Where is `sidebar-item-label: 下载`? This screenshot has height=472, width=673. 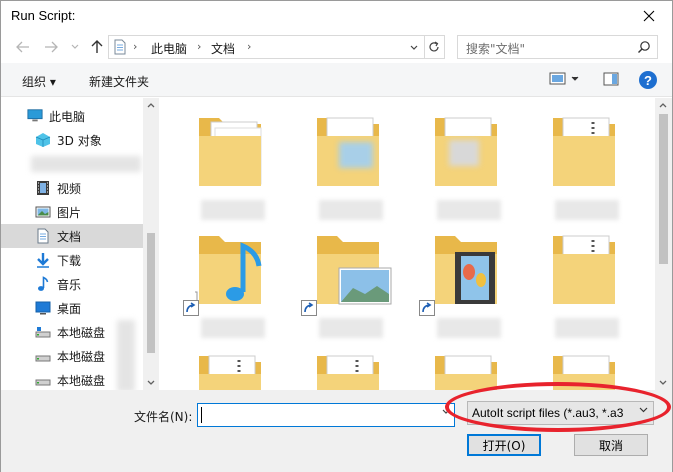 sidebar-item-label: 下载 is located at coordinates (69, 260).